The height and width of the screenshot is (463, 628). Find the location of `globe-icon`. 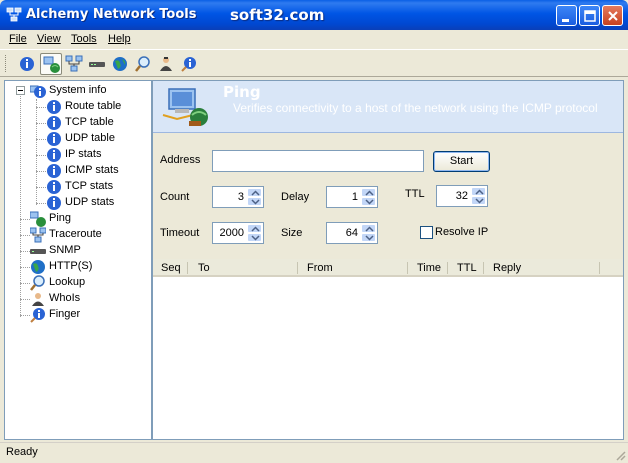

globe-icon is located at coordinates (120, 64).